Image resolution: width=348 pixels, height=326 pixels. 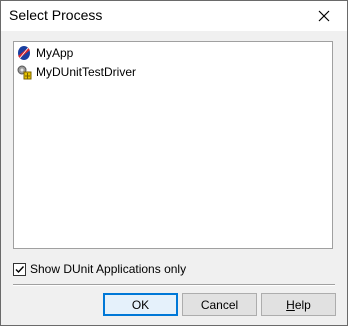 I want to click on list-item: MyDUnitTestDriver, so click(x=76, y=72).